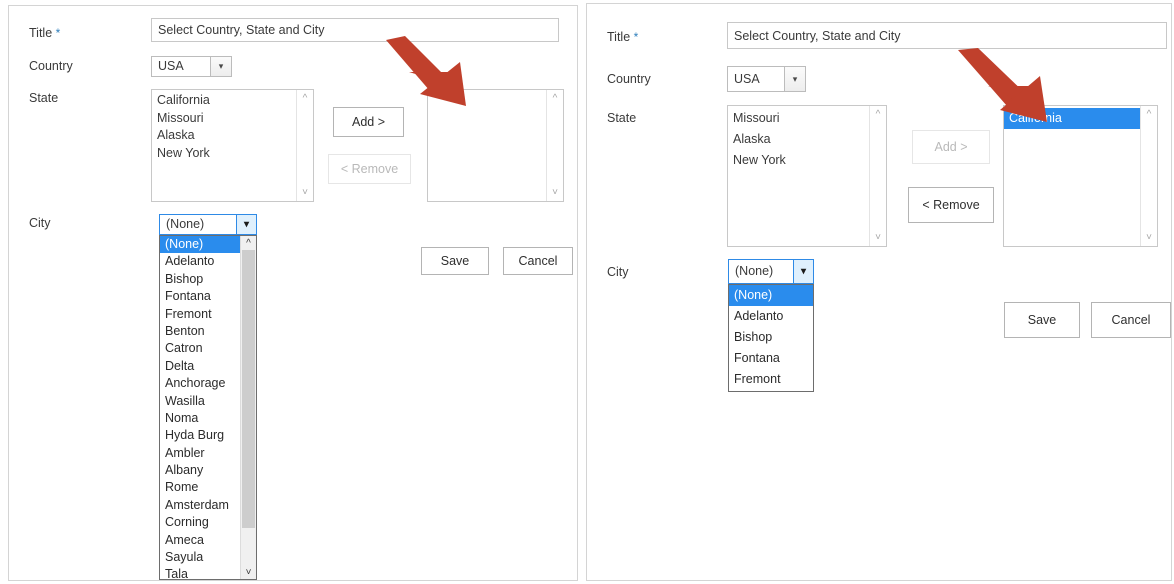  I want to click on list-item: Ambler, so click(200, 453).